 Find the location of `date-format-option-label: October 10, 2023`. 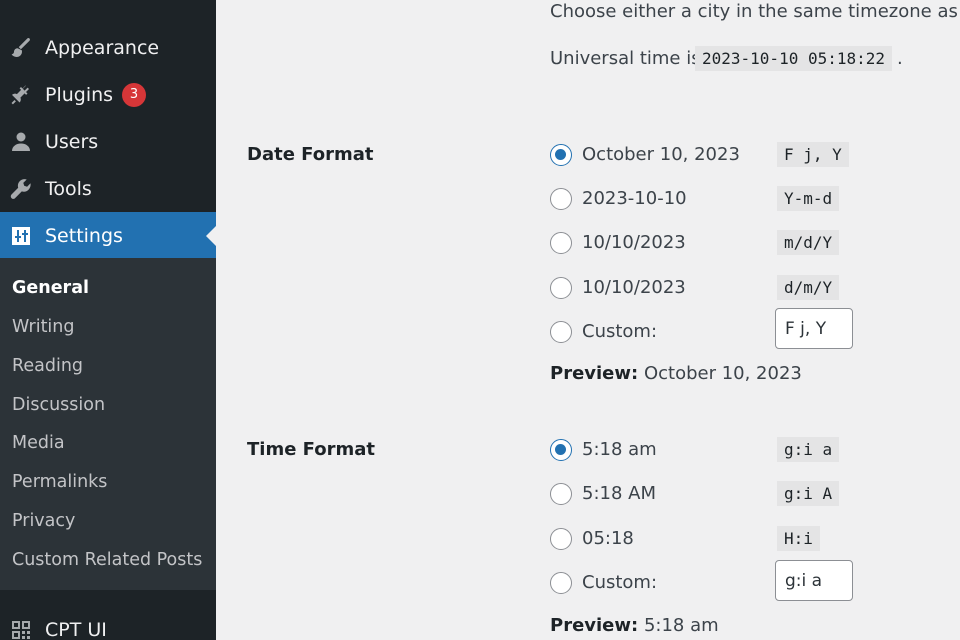

date-format-option-label: October 10, 2023 is located at coordinates (661, 154).